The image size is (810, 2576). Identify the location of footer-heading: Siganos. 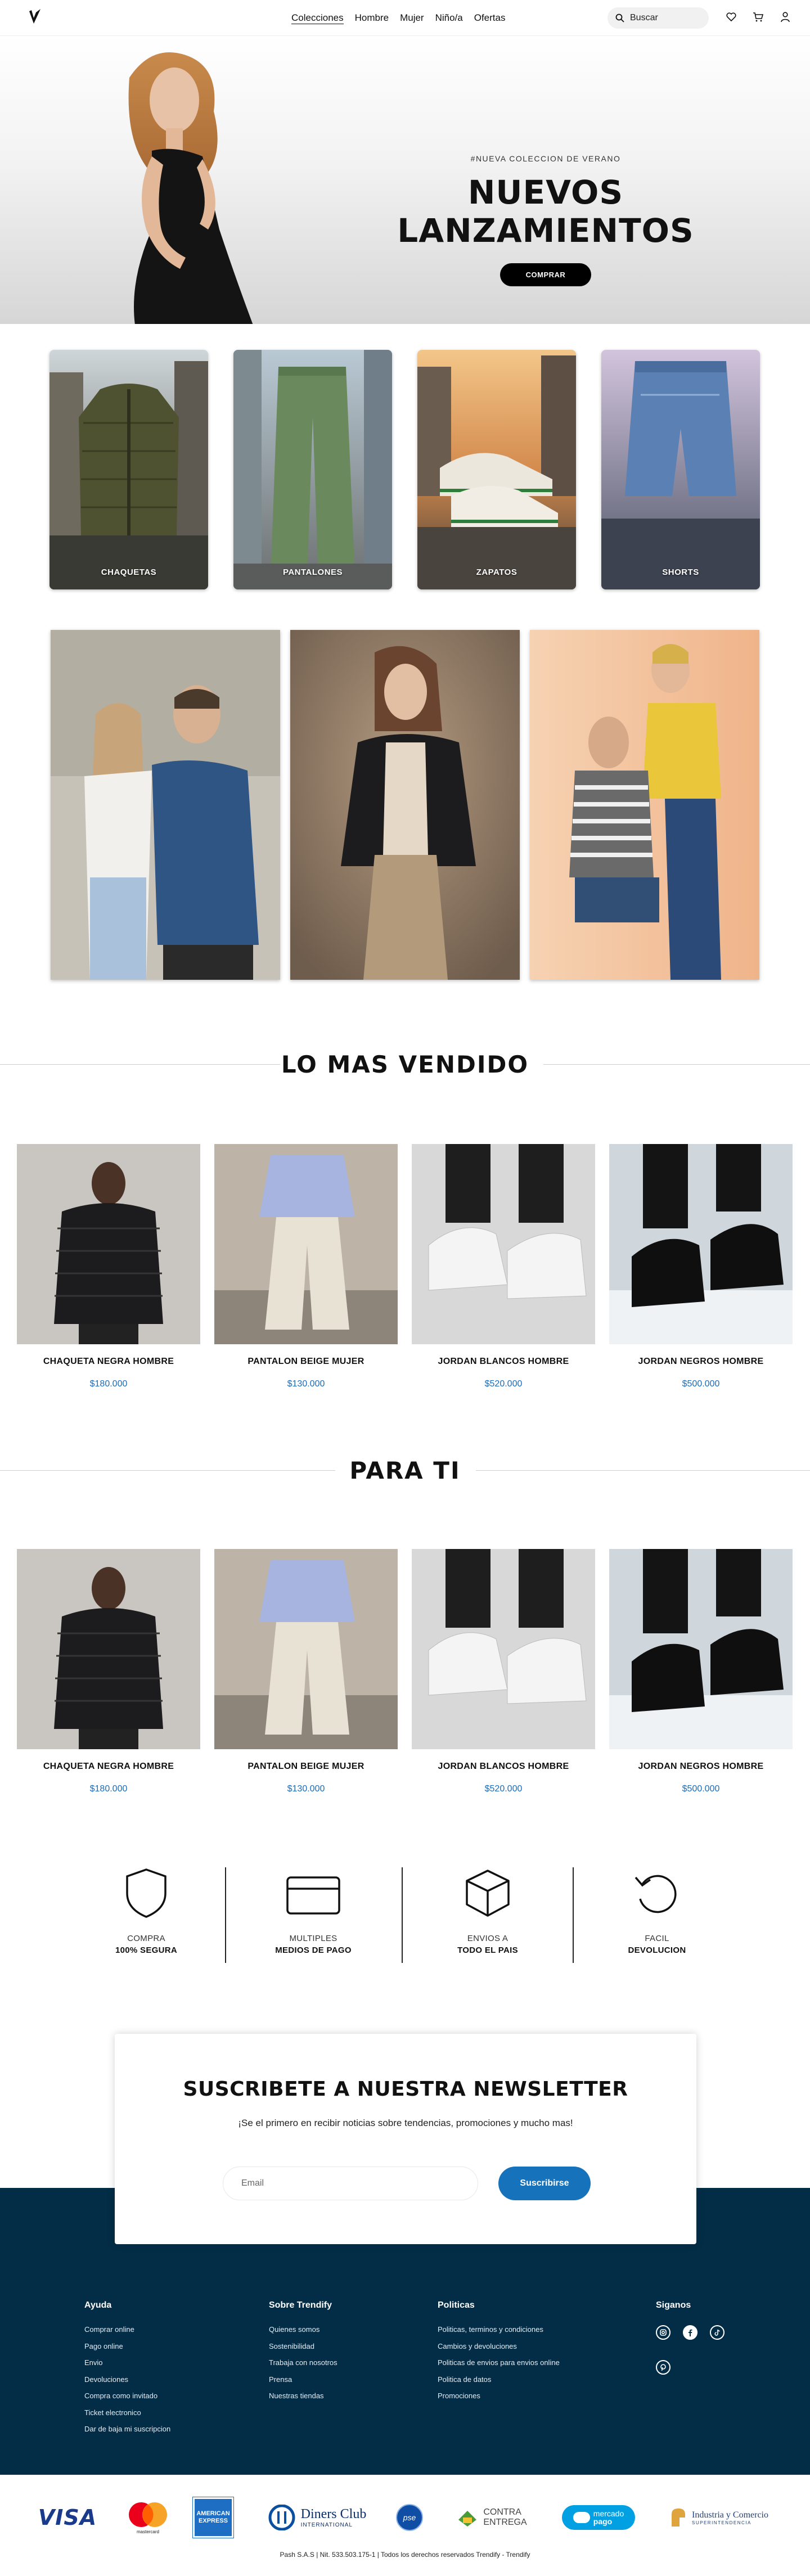
(673, 2305).